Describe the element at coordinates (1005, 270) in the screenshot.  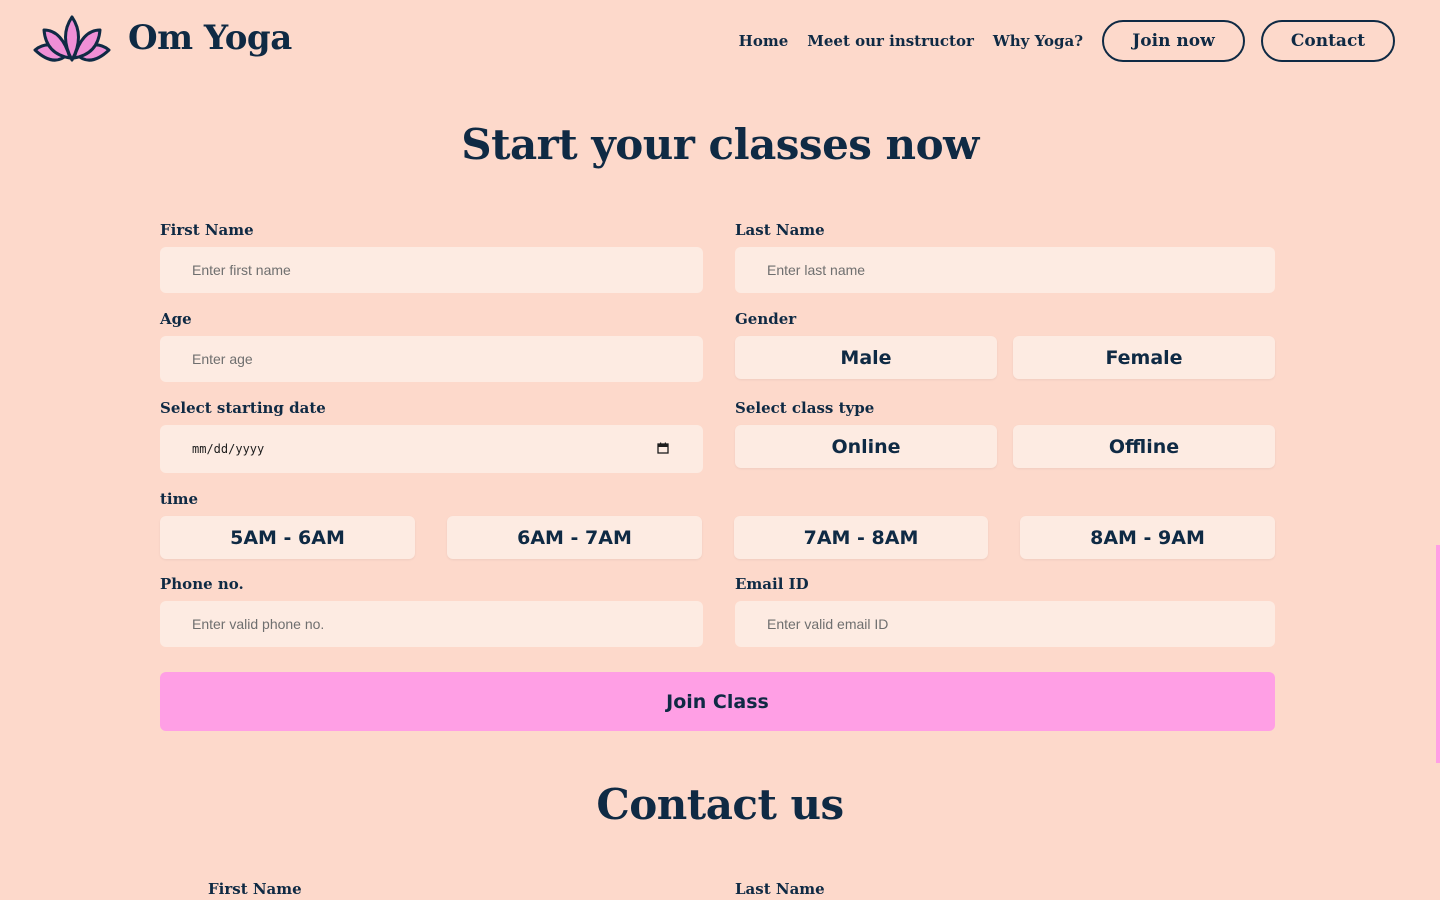
I see `last-name-field: Enter last name` at that location.